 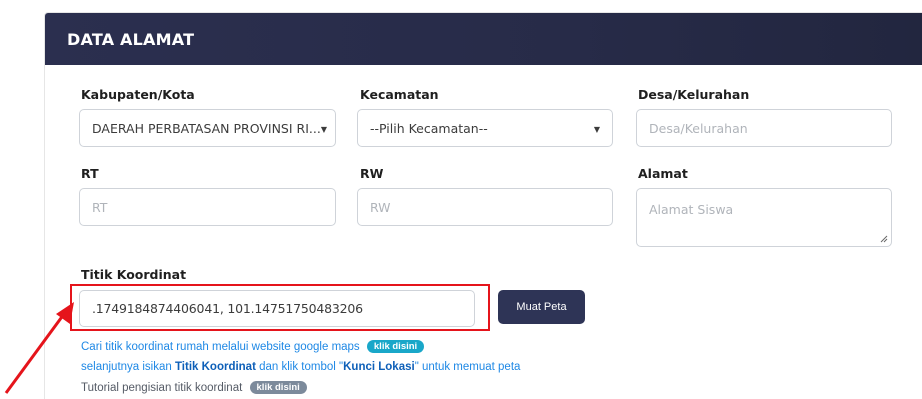 What do you see at coordinates (395, 346) in the screenshot?
I see `klik-disini-maps-link: klik disini` at bounding box center [395, 346].